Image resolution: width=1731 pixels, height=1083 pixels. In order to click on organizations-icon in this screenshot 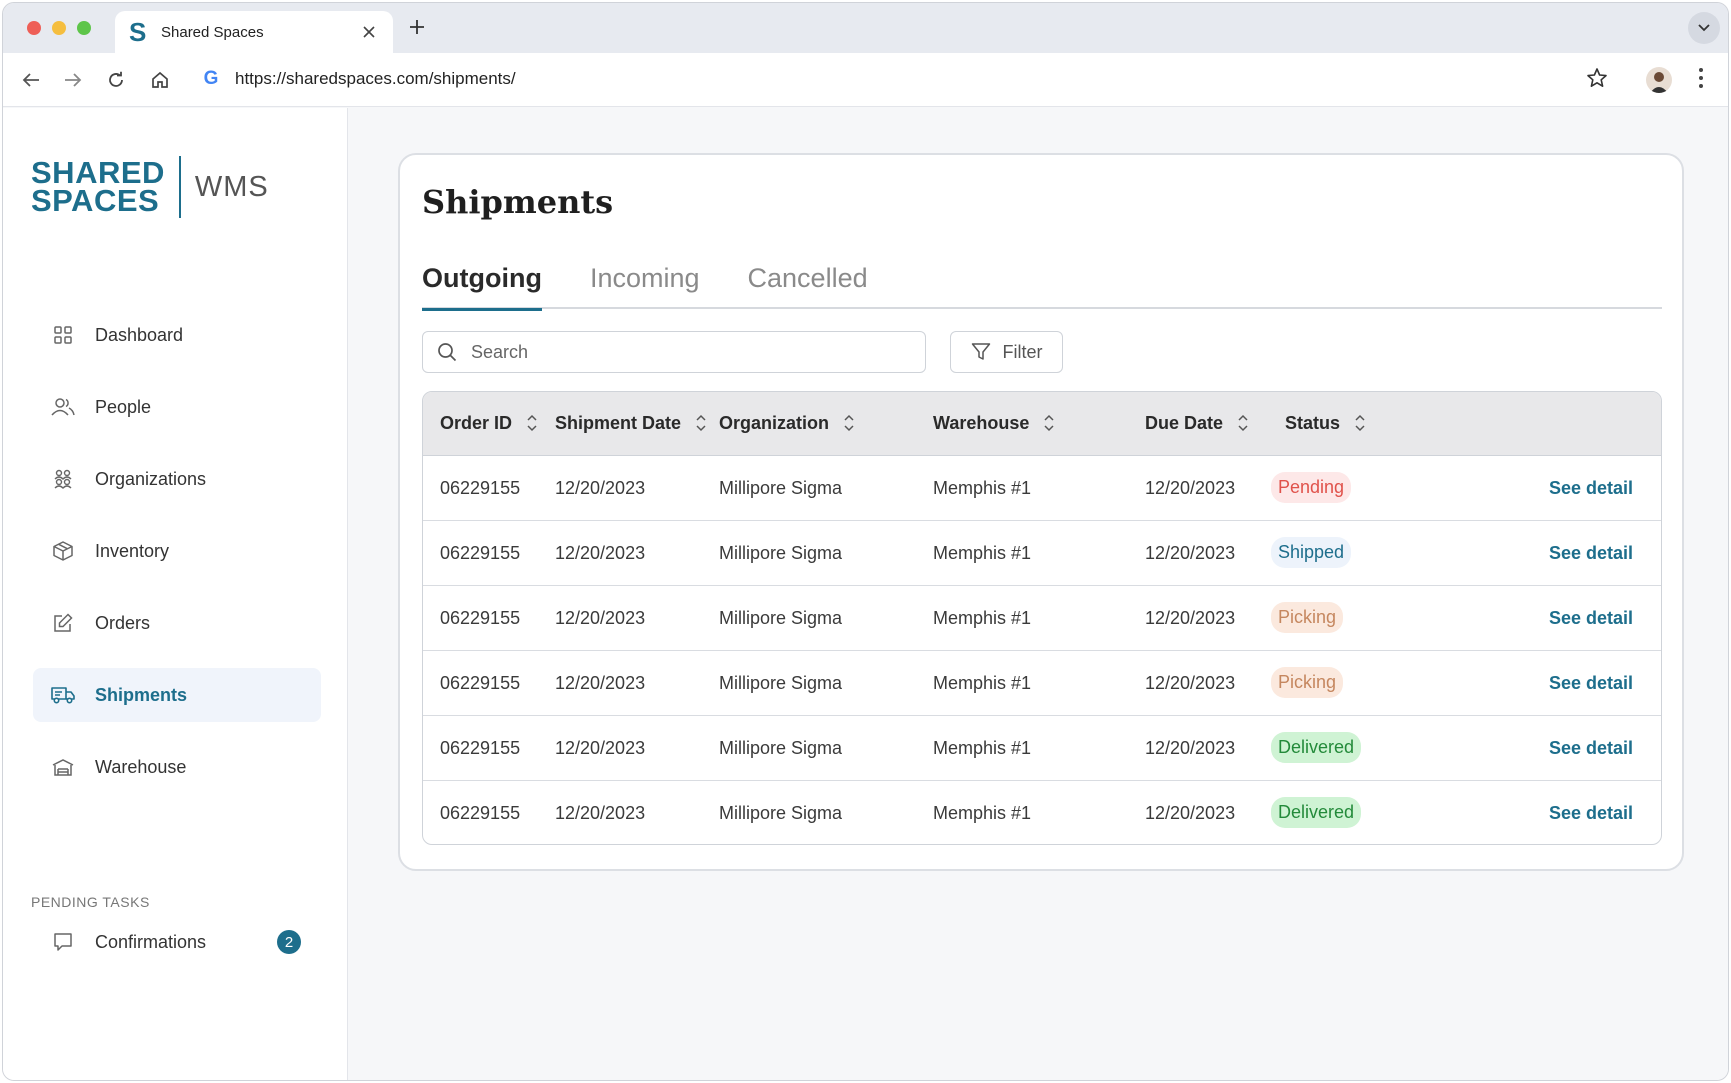, I will do `click(63, 479)`.